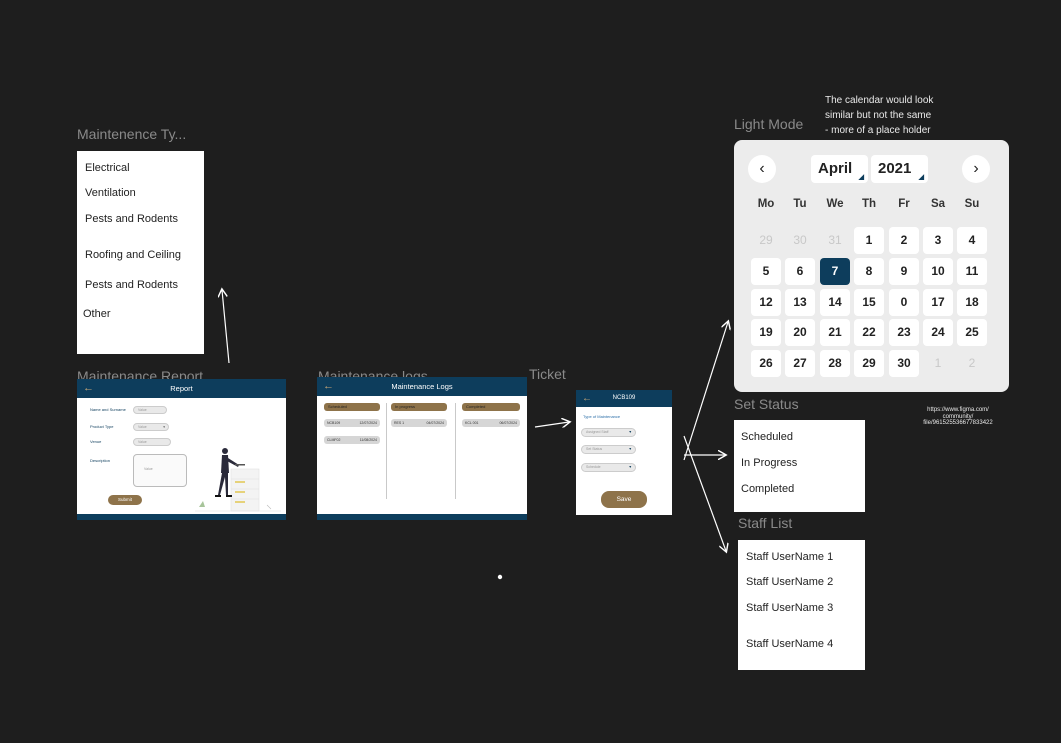 The image size is (1061, 743). I want to click on url-line: file/961525536677833422, so click(958, 423).